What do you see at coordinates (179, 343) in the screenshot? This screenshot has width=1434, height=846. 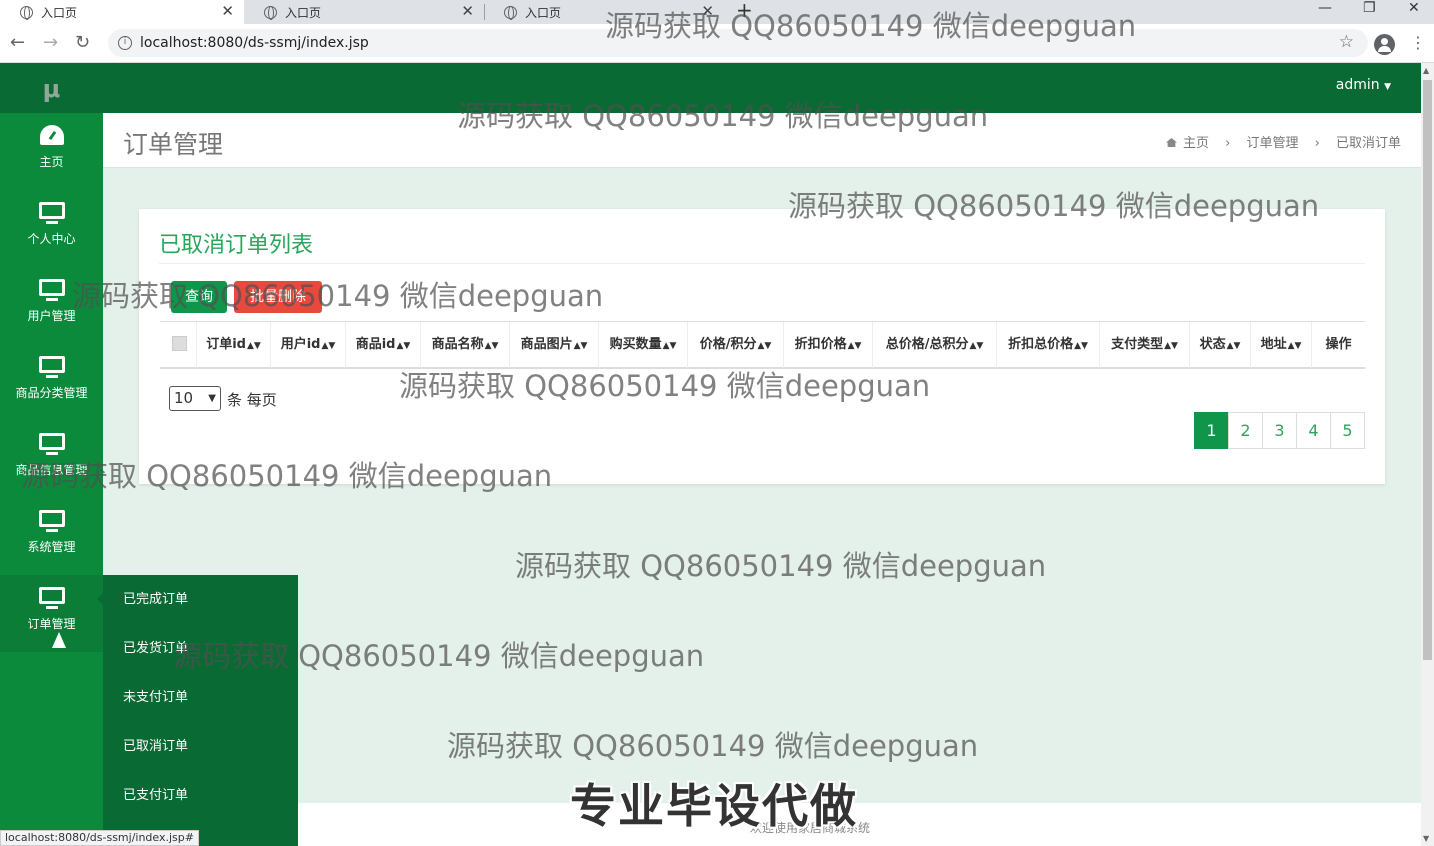 I see `select-all-checkbox` at bounding box center [179, 343].